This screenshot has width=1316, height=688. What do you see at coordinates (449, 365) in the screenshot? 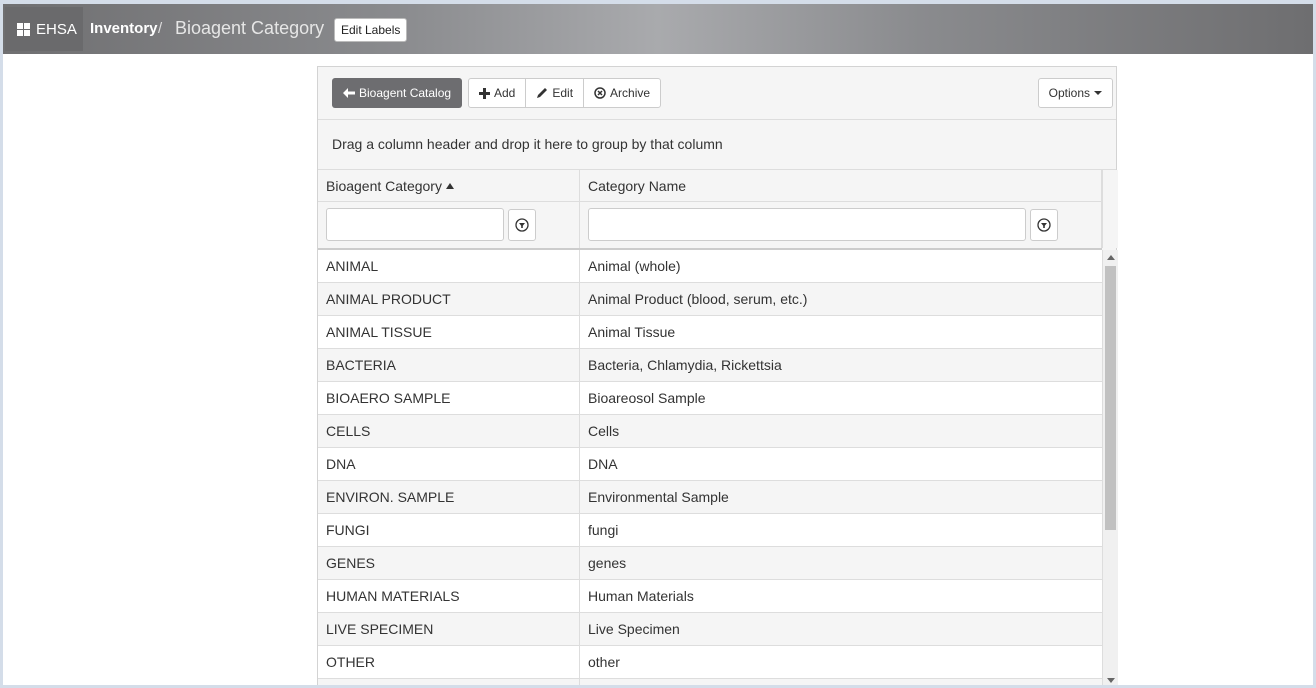
I see `cell-bioagent-category: BACTERIA` at bounding box center [449, 365].